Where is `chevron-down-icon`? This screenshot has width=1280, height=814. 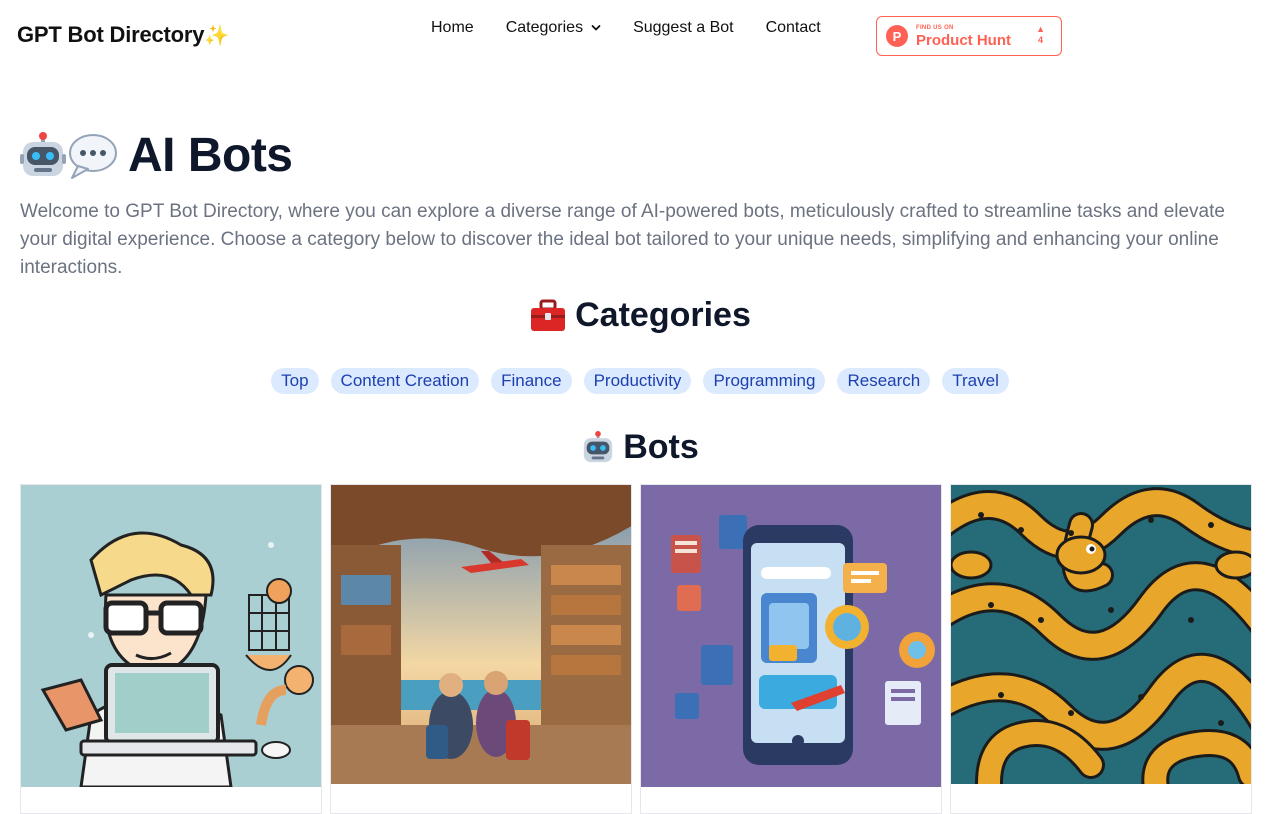 chevron-down-icon is located at coordinates (596, 28).